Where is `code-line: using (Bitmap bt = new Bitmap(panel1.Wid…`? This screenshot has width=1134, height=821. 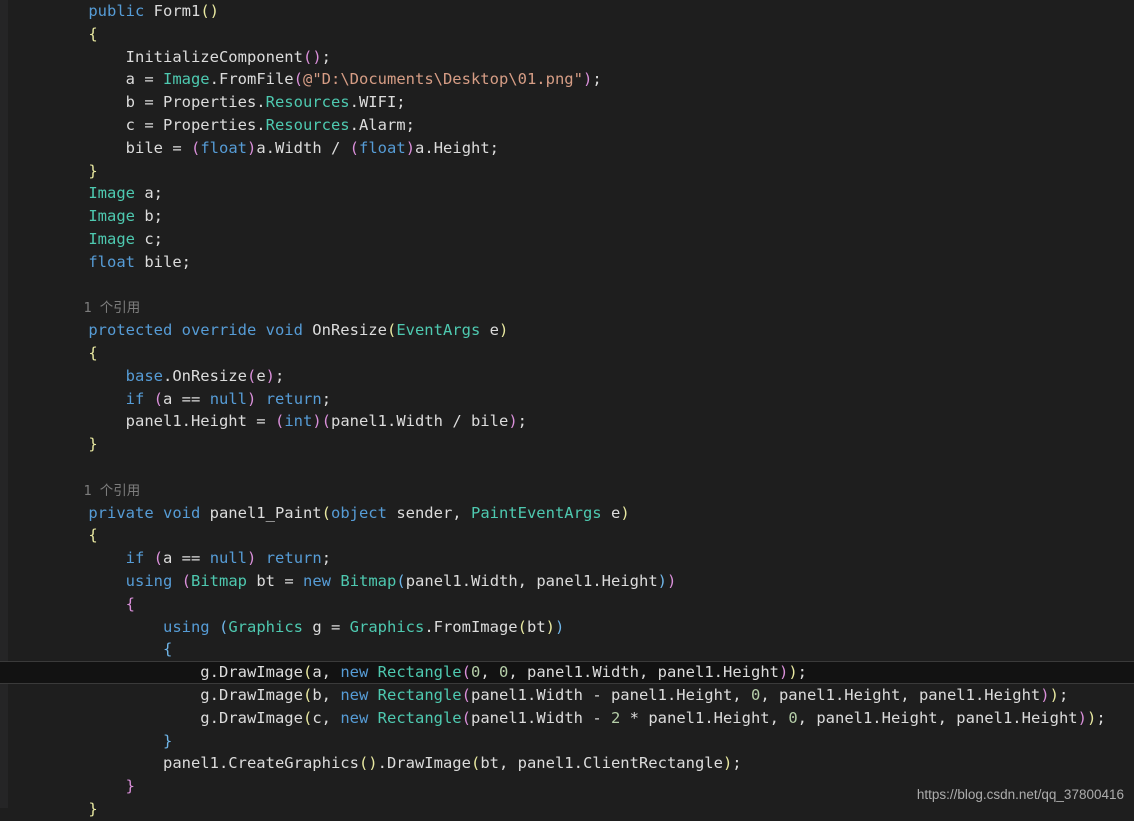
code-line: using (Bitmap bt = new Bitmap(panel1.Wid… is located at coordinates (567, 581).